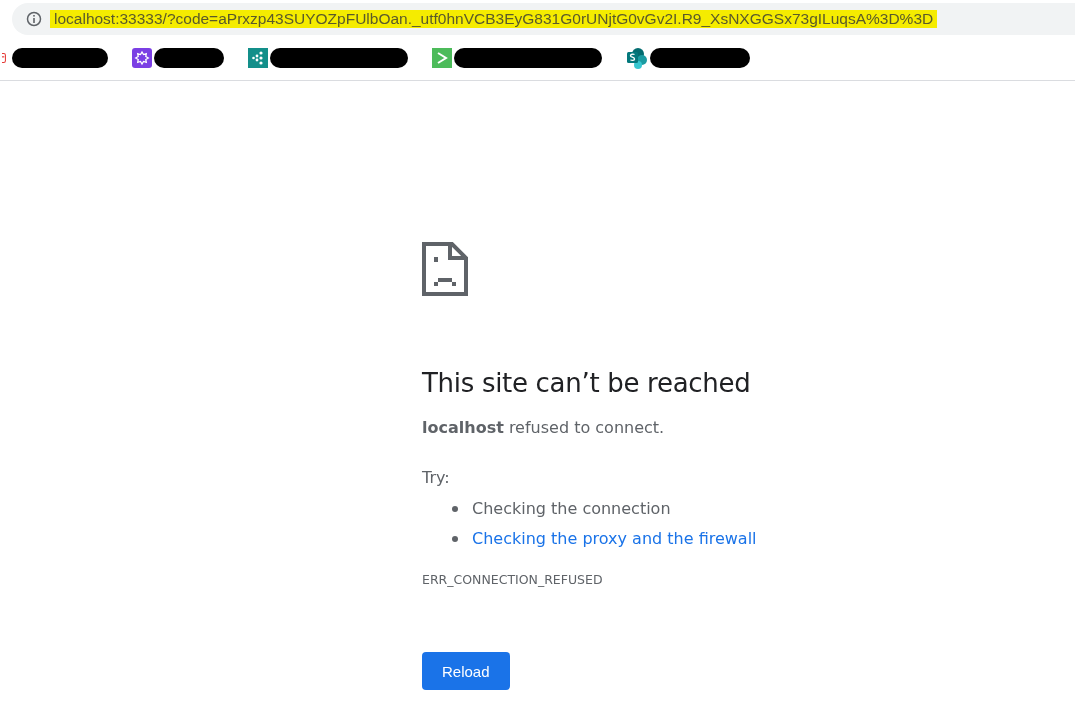 This screenshot has height=723, width=1075. What do you see at coordinates (442, 57) in the screenshot?
I see `chevron-icon` at bounding box center [442, 57].